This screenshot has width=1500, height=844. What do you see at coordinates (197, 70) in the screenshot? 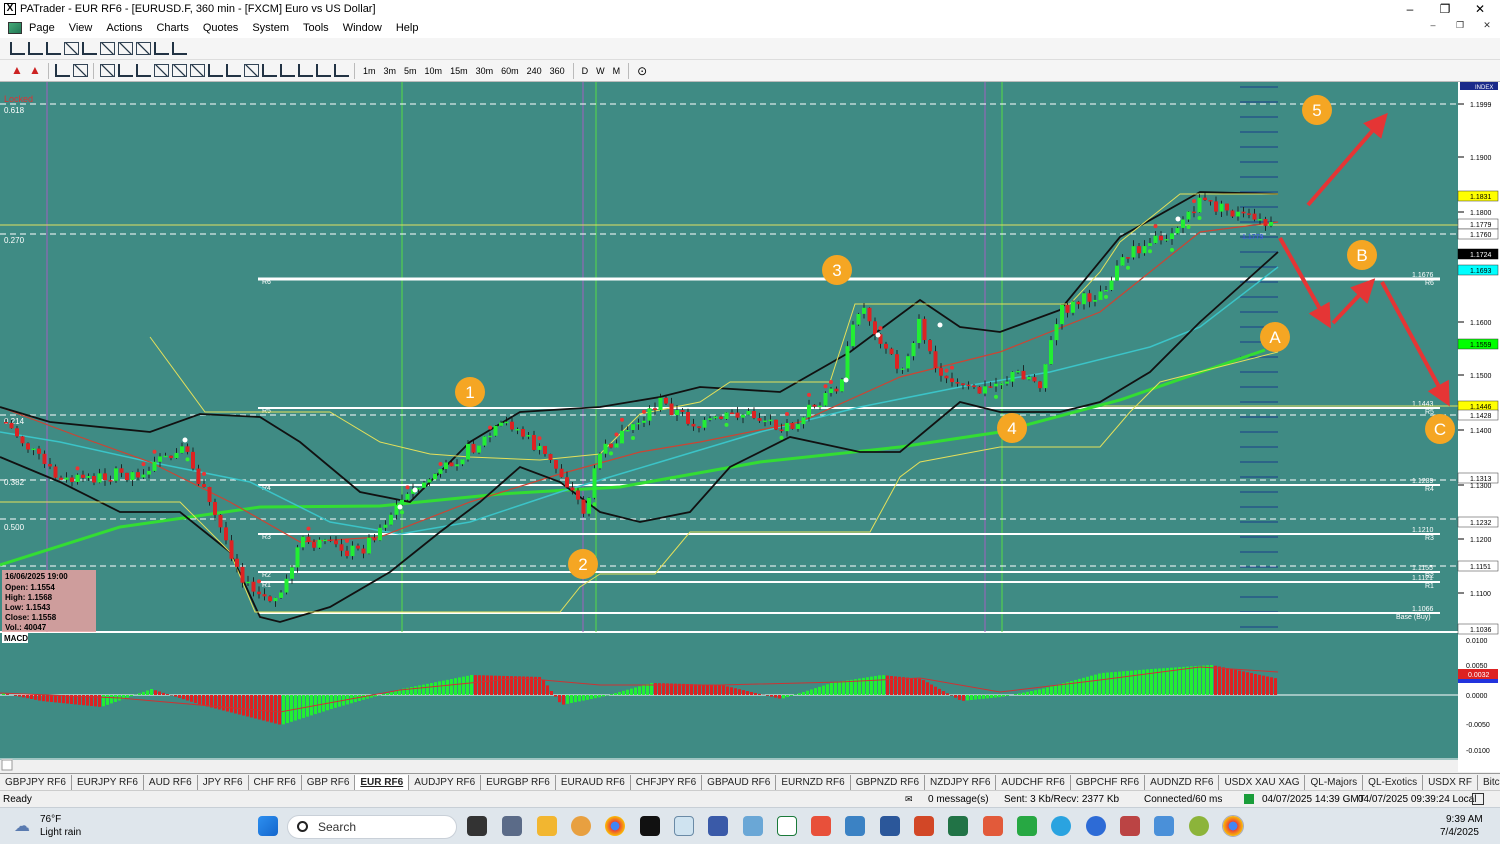
I see `fib-fan-icon` at bounding box center [197, 70].